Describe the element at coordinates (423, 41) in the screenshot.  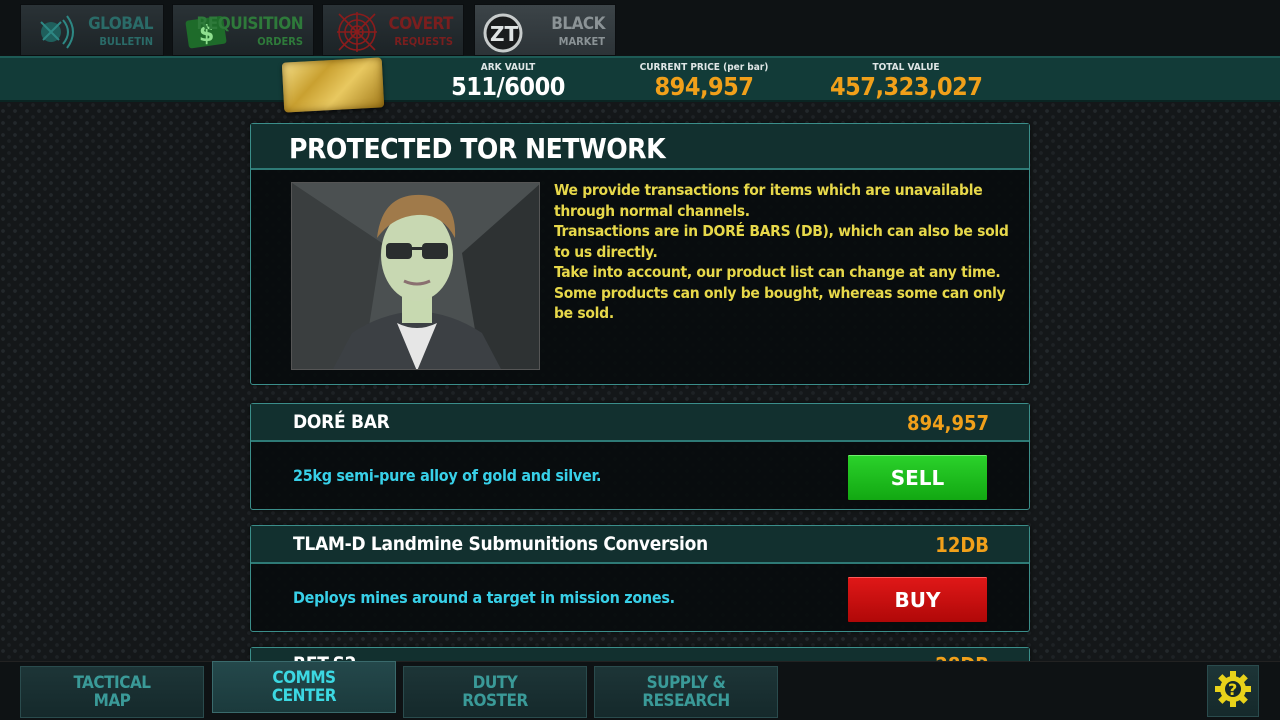
I see `tab-subtitle: REQUESTS` at that location.